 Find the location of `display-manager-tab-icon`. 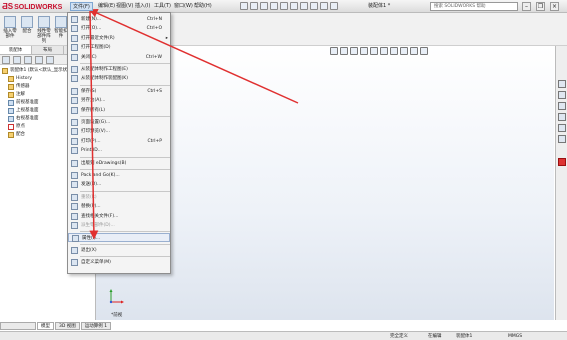

display-manager-tab-icon is located at coordinates (50, 60).